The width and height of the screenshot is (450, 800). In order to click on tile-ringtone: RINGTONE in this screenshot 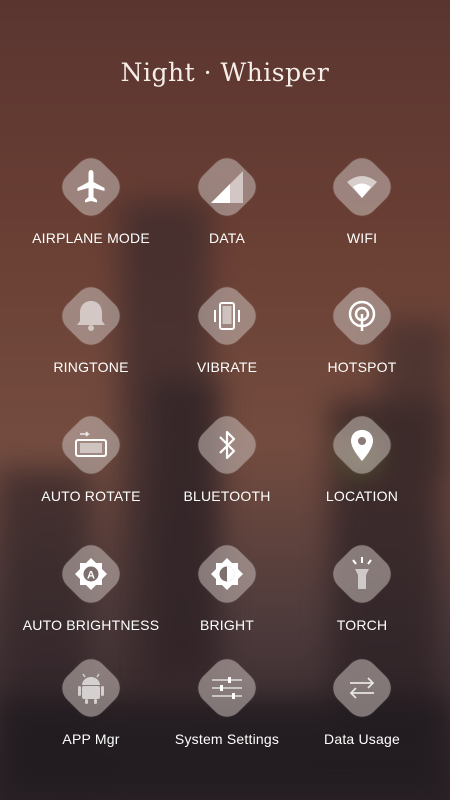, I will do `click(91, 327)`.